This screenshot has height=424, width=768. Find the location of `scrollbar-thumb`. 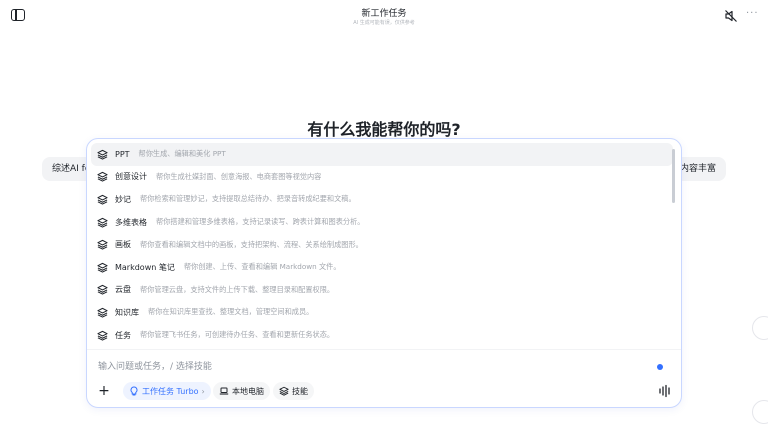

scrollbar-thumb is located at coordinates (673, 176).